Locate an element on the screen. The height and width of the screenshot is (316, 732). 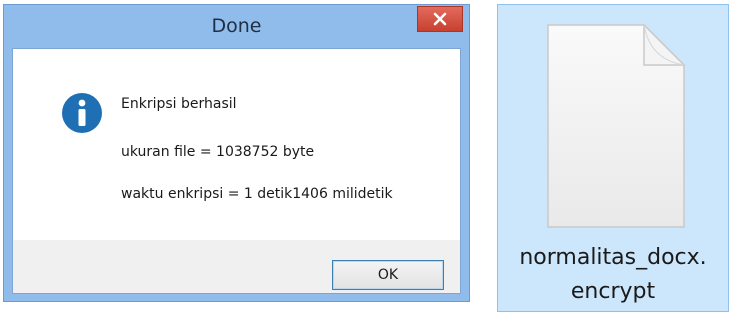
message-line-status: Enkripsi berhasil is located at coordinates (179, 104).